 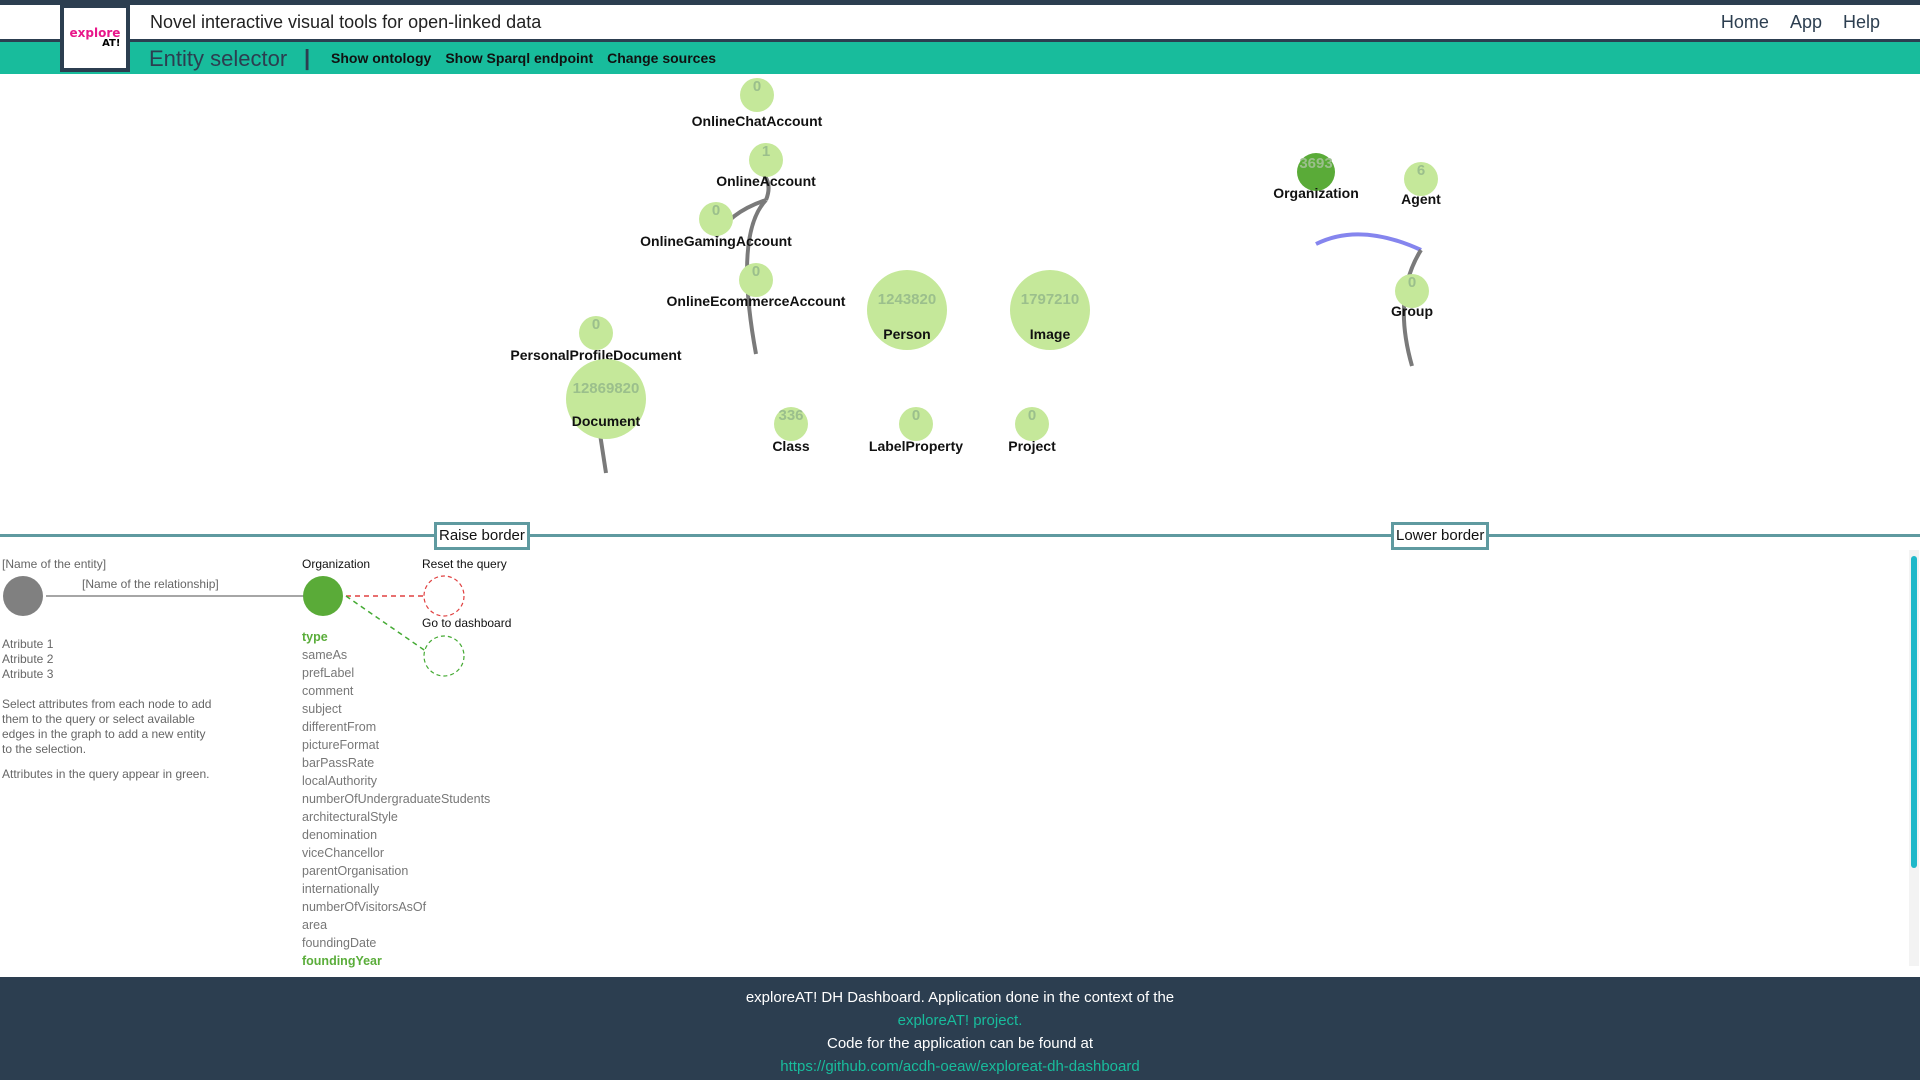 What do you see at coordinates (960, 1043) in the screenshot?
I see `footer-line-2: Code for the application can be found at` at bounding box center [960, 1043].